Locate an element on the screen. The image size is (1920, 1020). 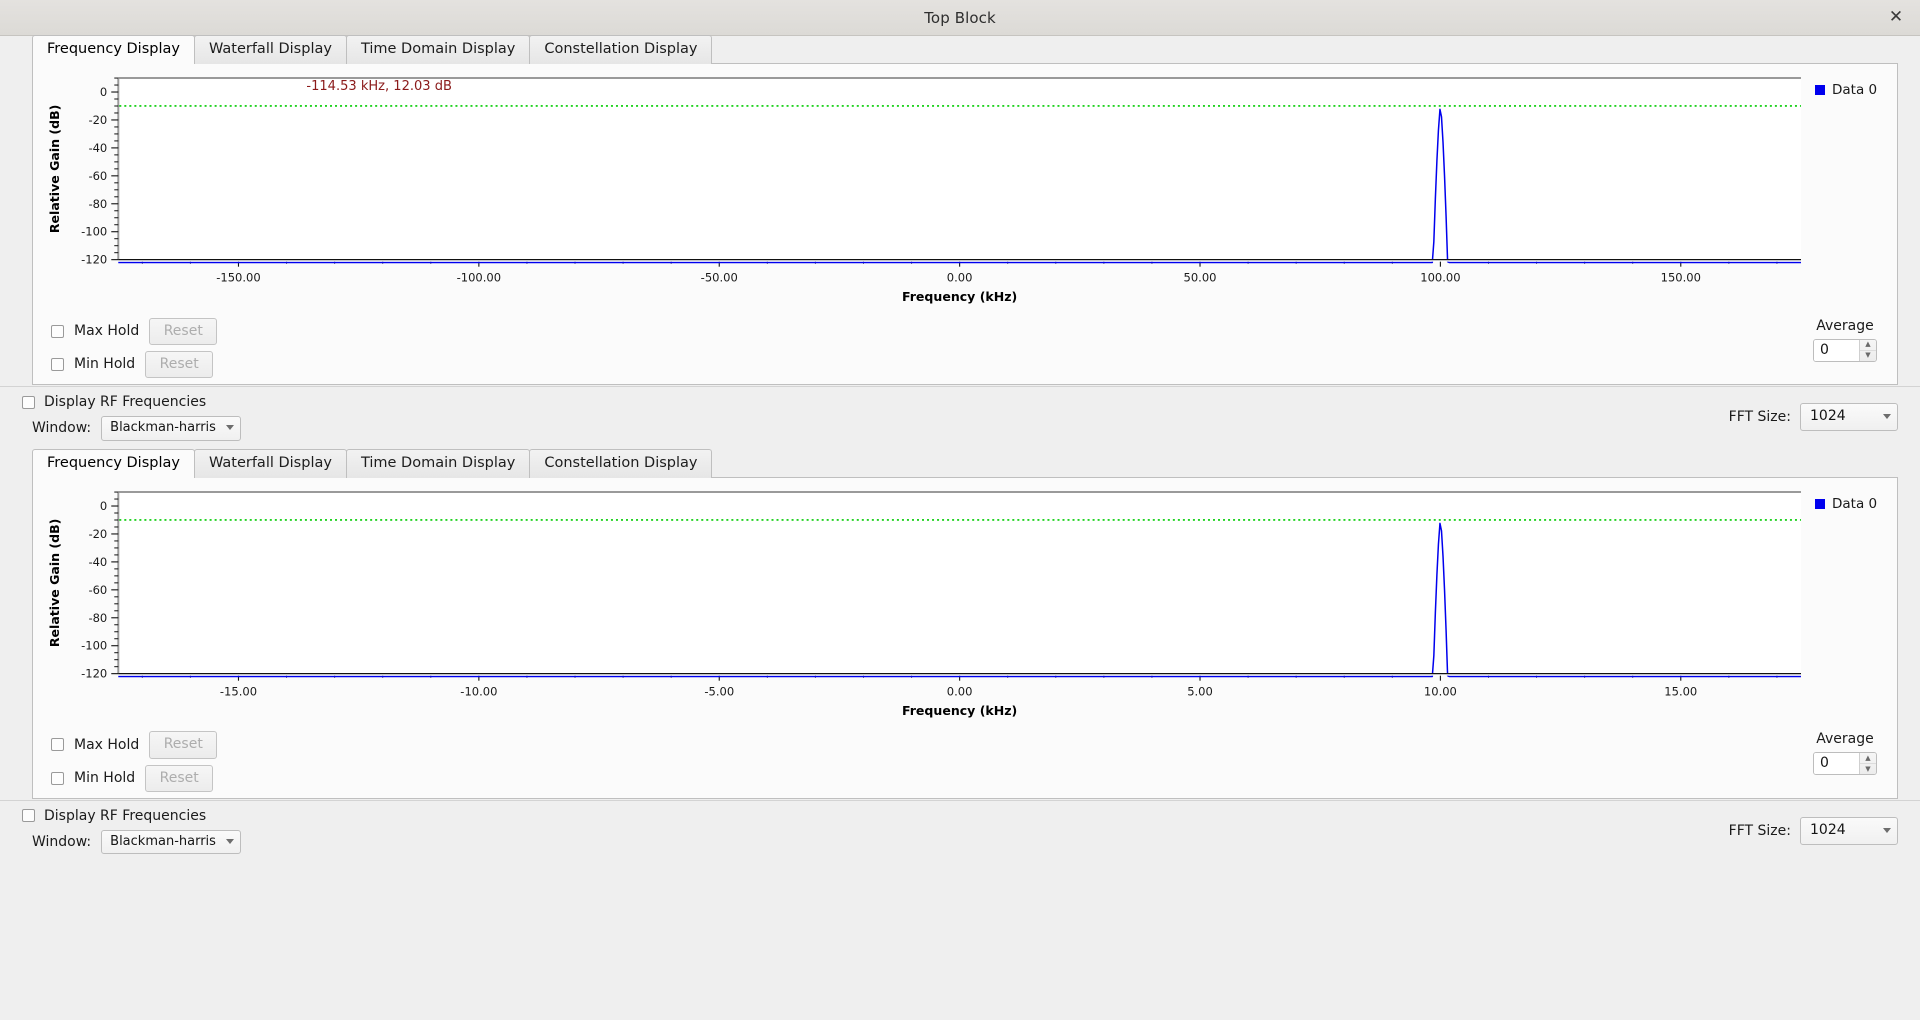
average-stepper-2: 0 ▲ ▼ is located at coordinates (1845, 764).